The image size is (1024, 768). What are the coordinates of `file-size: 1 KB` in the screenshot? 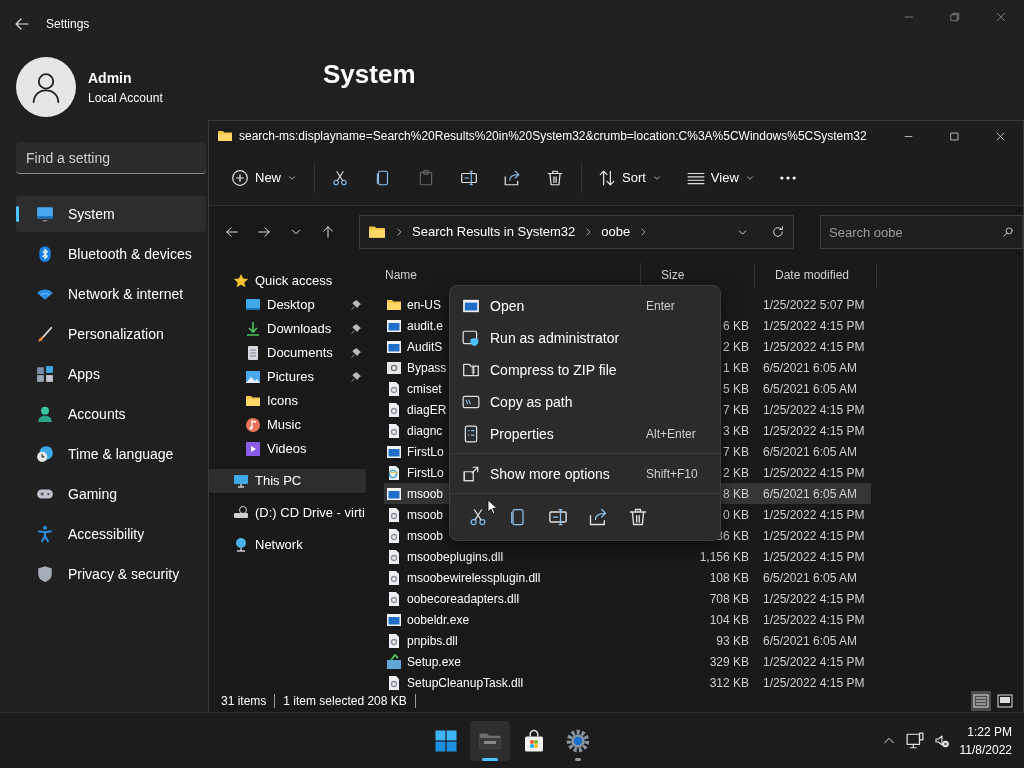 It's located at (736, 367).